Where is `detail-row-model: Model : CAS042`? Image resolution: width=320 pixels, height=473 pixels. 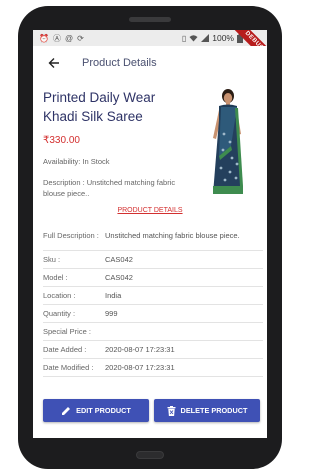
detail-row-model: Model : CAS042 is located at coordinates (153, 278).